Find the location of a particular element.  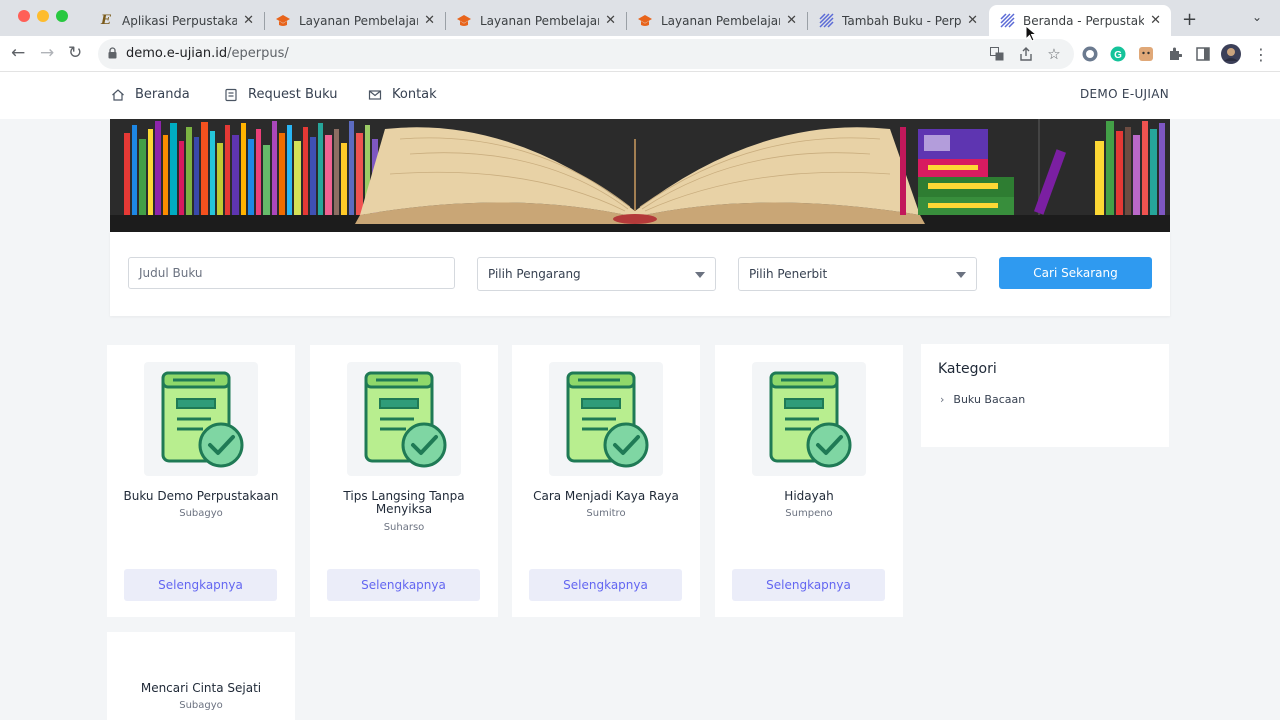

book-title: Tips Langsing Tanpa Menyiksa is located at coordinates (404, 503).